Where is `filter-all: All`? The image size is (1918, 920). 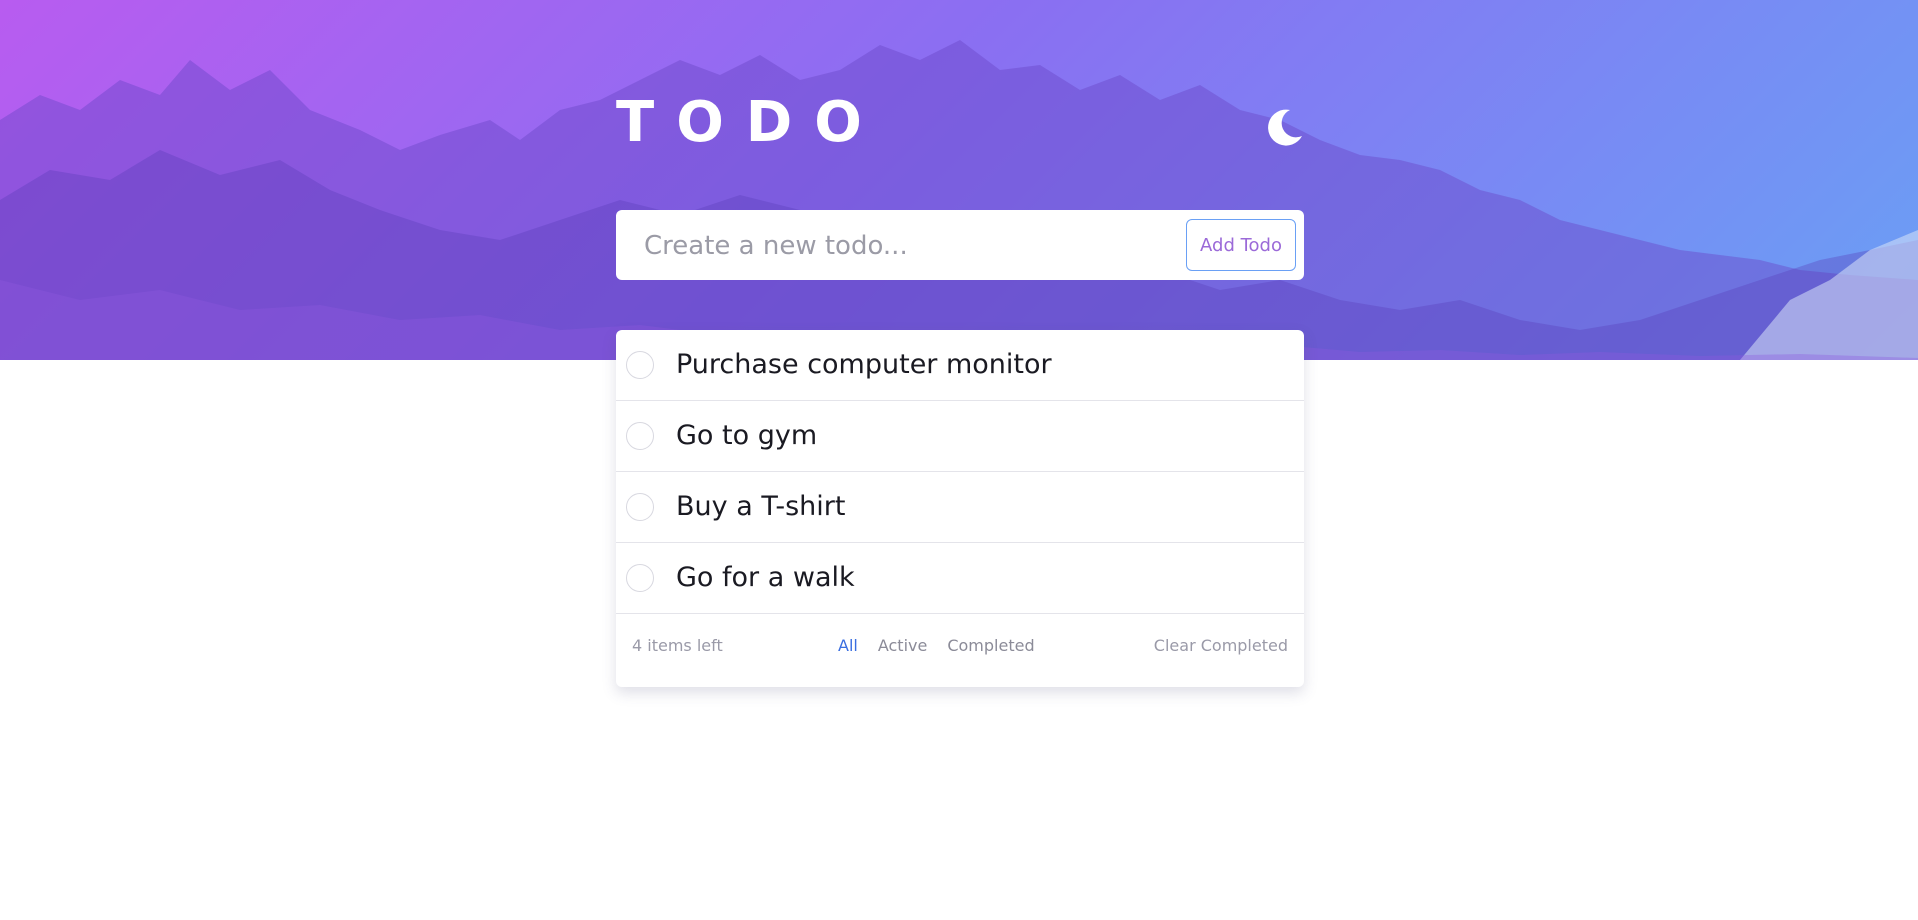
filter-all: All is located at coordinates (848, 645).